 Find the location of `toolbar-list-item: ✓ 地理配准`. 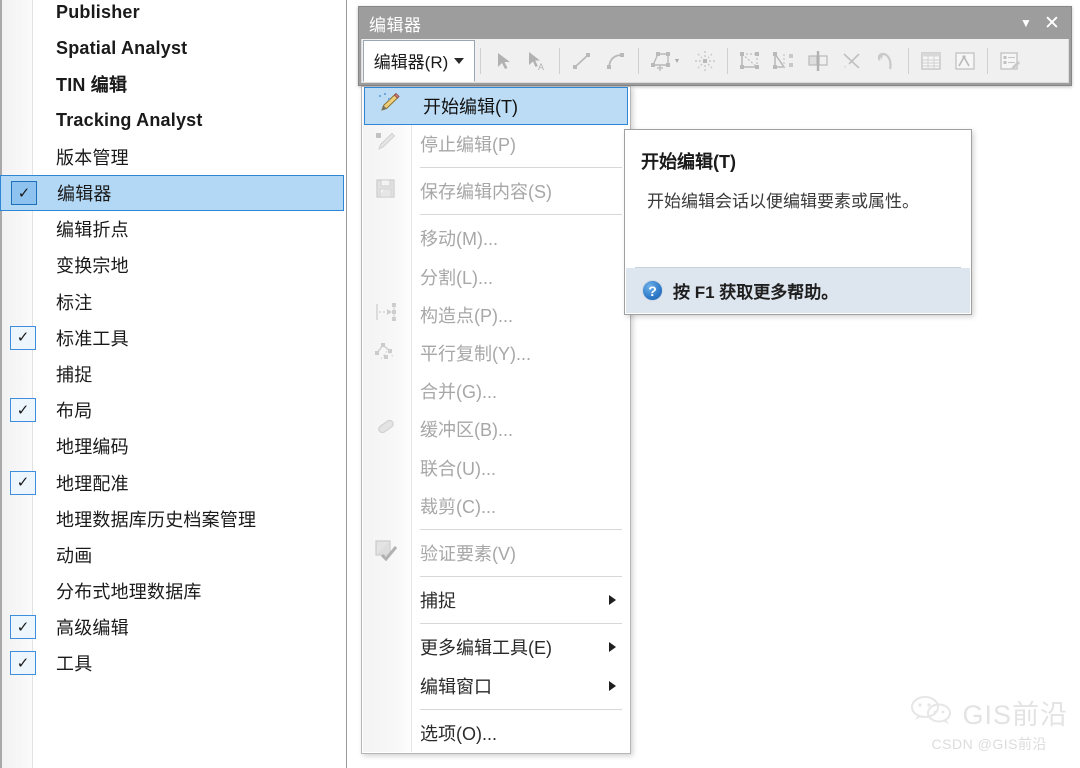

toolbar-list-item: ✓ 地理配准 is located at coordinates (173, 482).